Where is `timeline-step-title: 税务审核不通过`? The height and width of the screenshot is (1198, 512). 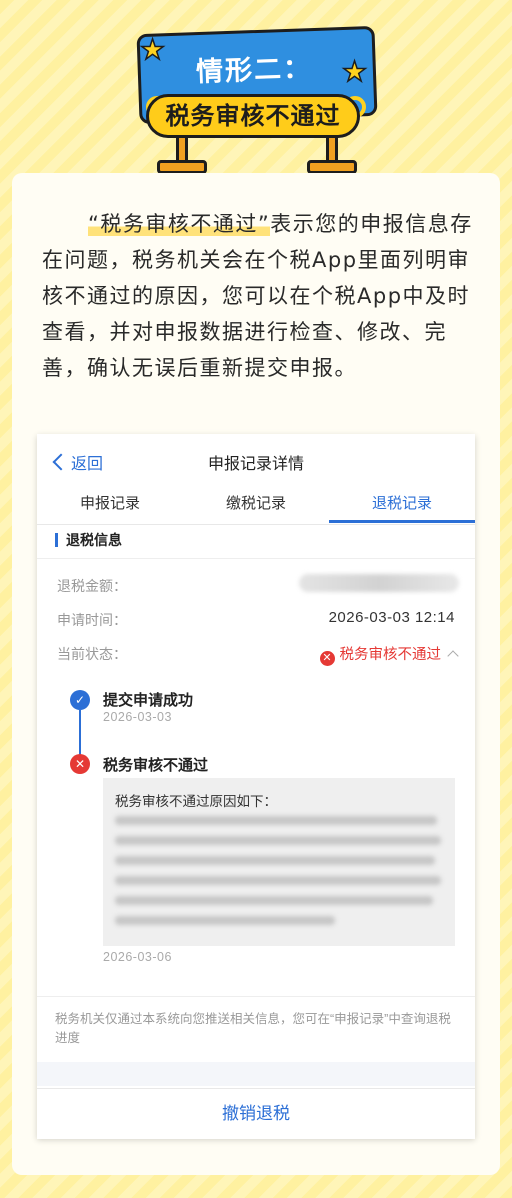 timeline-step-title: 税务审核不通过 is located at coordinates (156, 765).